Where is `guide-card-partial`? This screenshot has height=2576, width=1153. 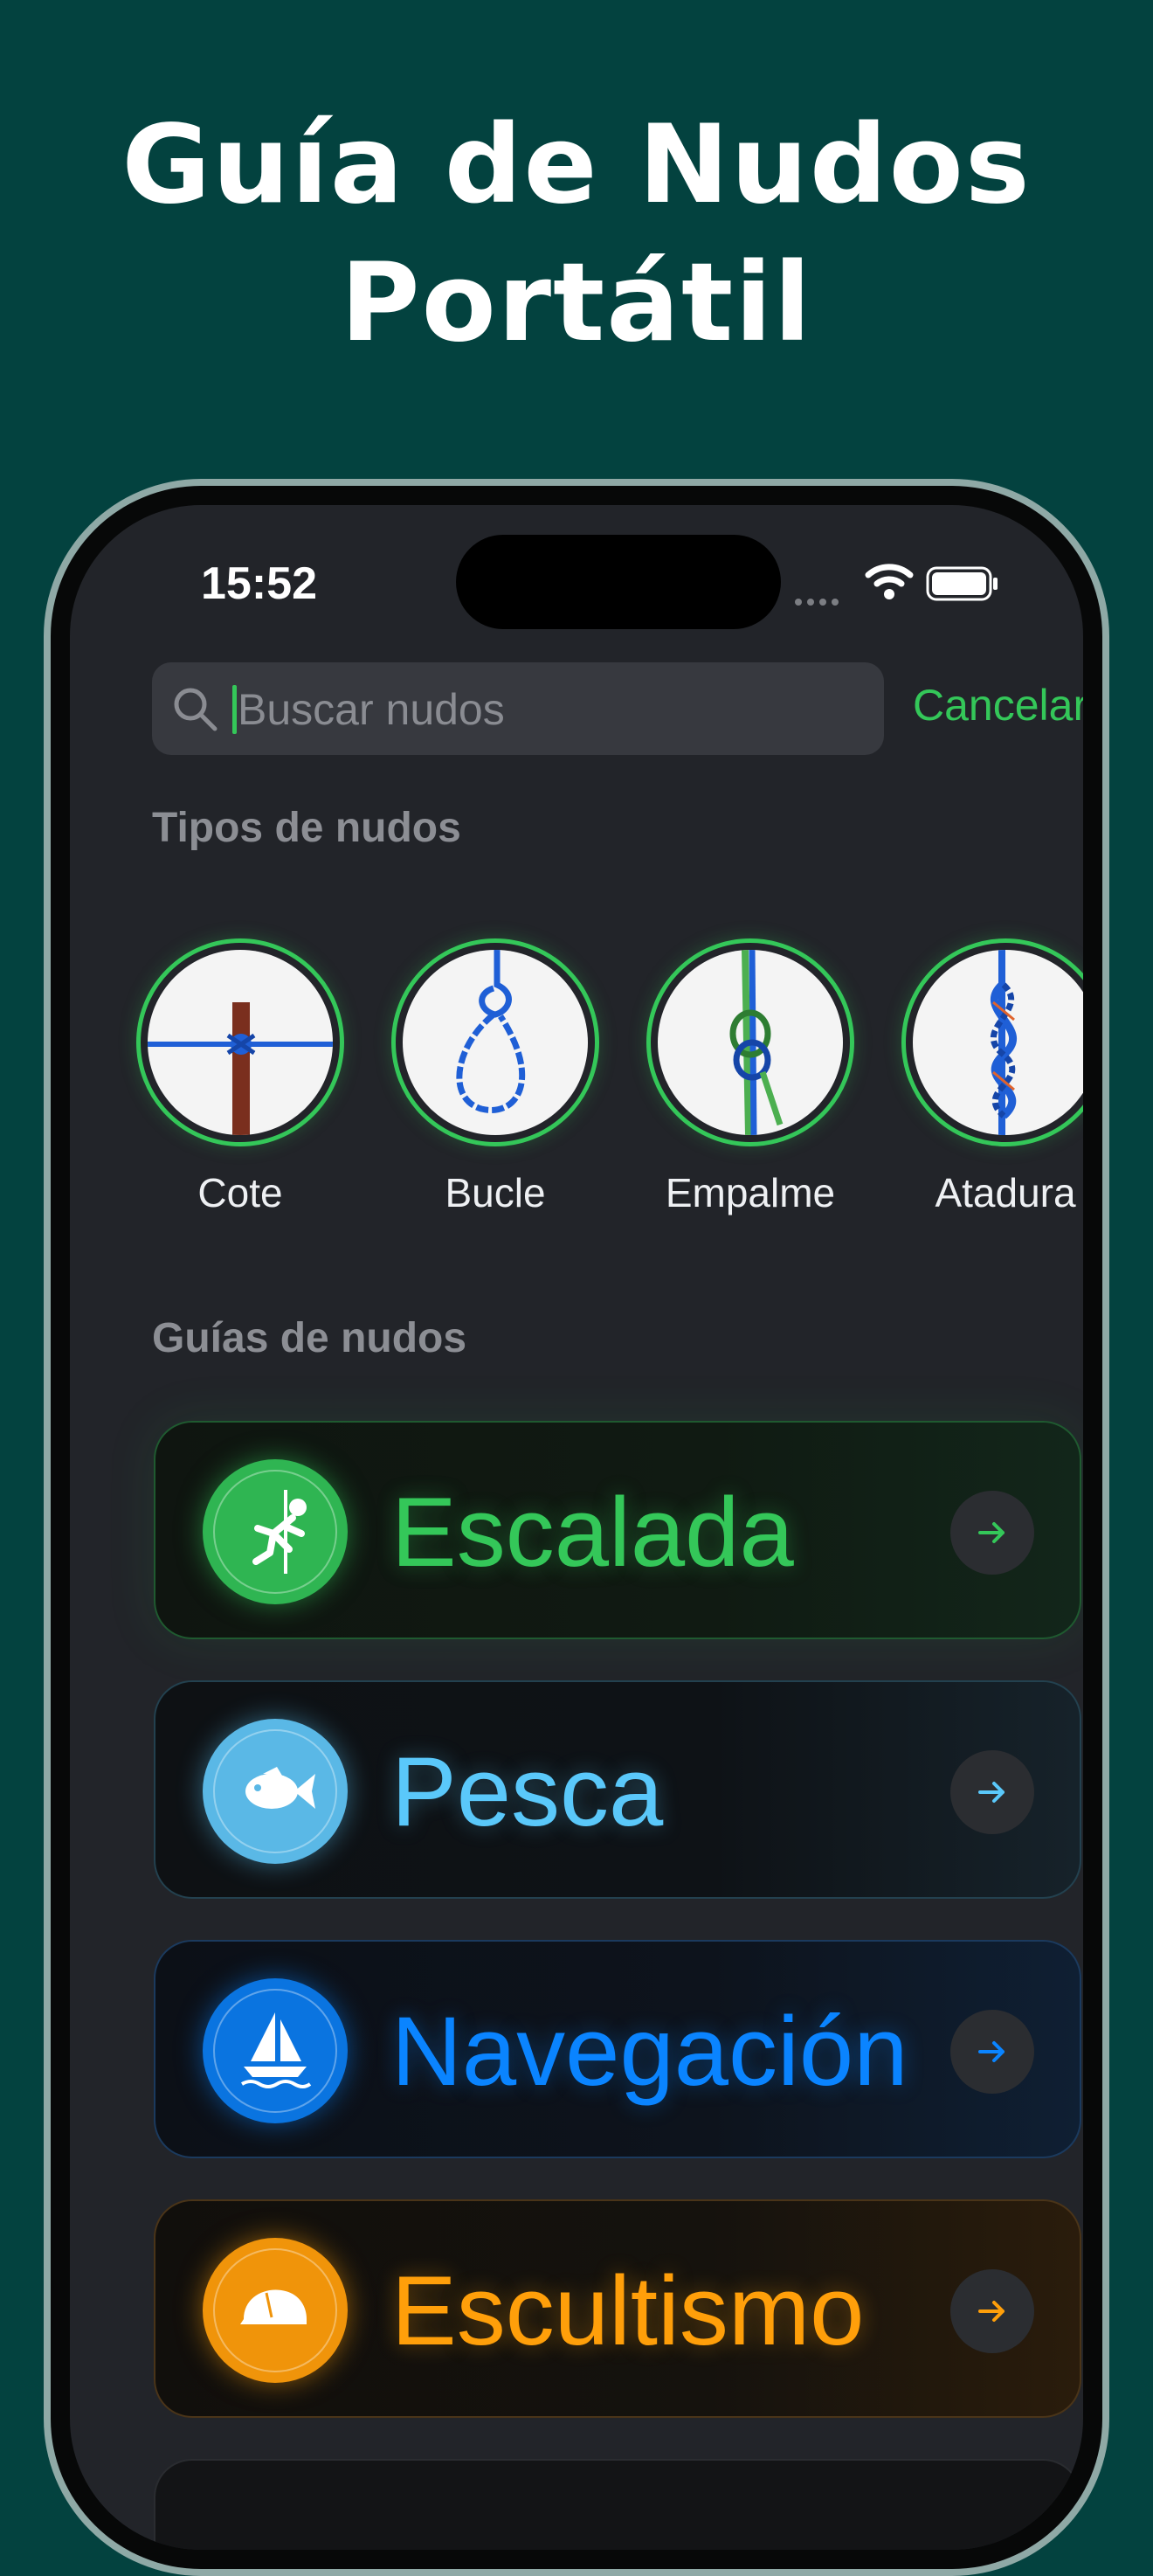
guide-card-partial is located at coordinates (618, 2504).